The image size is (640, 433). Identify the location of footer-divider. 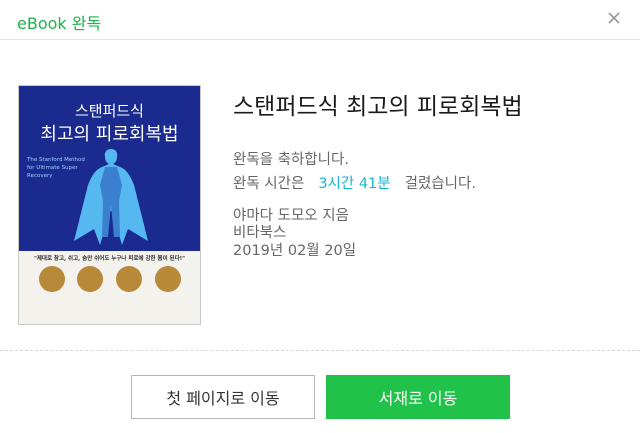
(320, 350).